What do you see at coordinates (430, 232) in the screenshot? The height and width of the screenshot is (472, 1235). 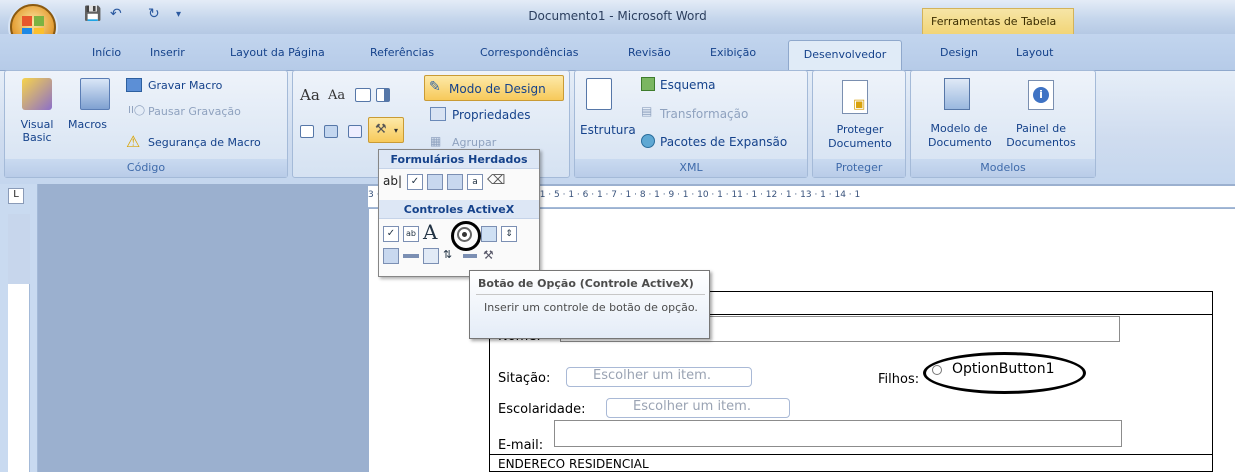 I see `label-activex-icon: A` at bounding box center [430, 232].